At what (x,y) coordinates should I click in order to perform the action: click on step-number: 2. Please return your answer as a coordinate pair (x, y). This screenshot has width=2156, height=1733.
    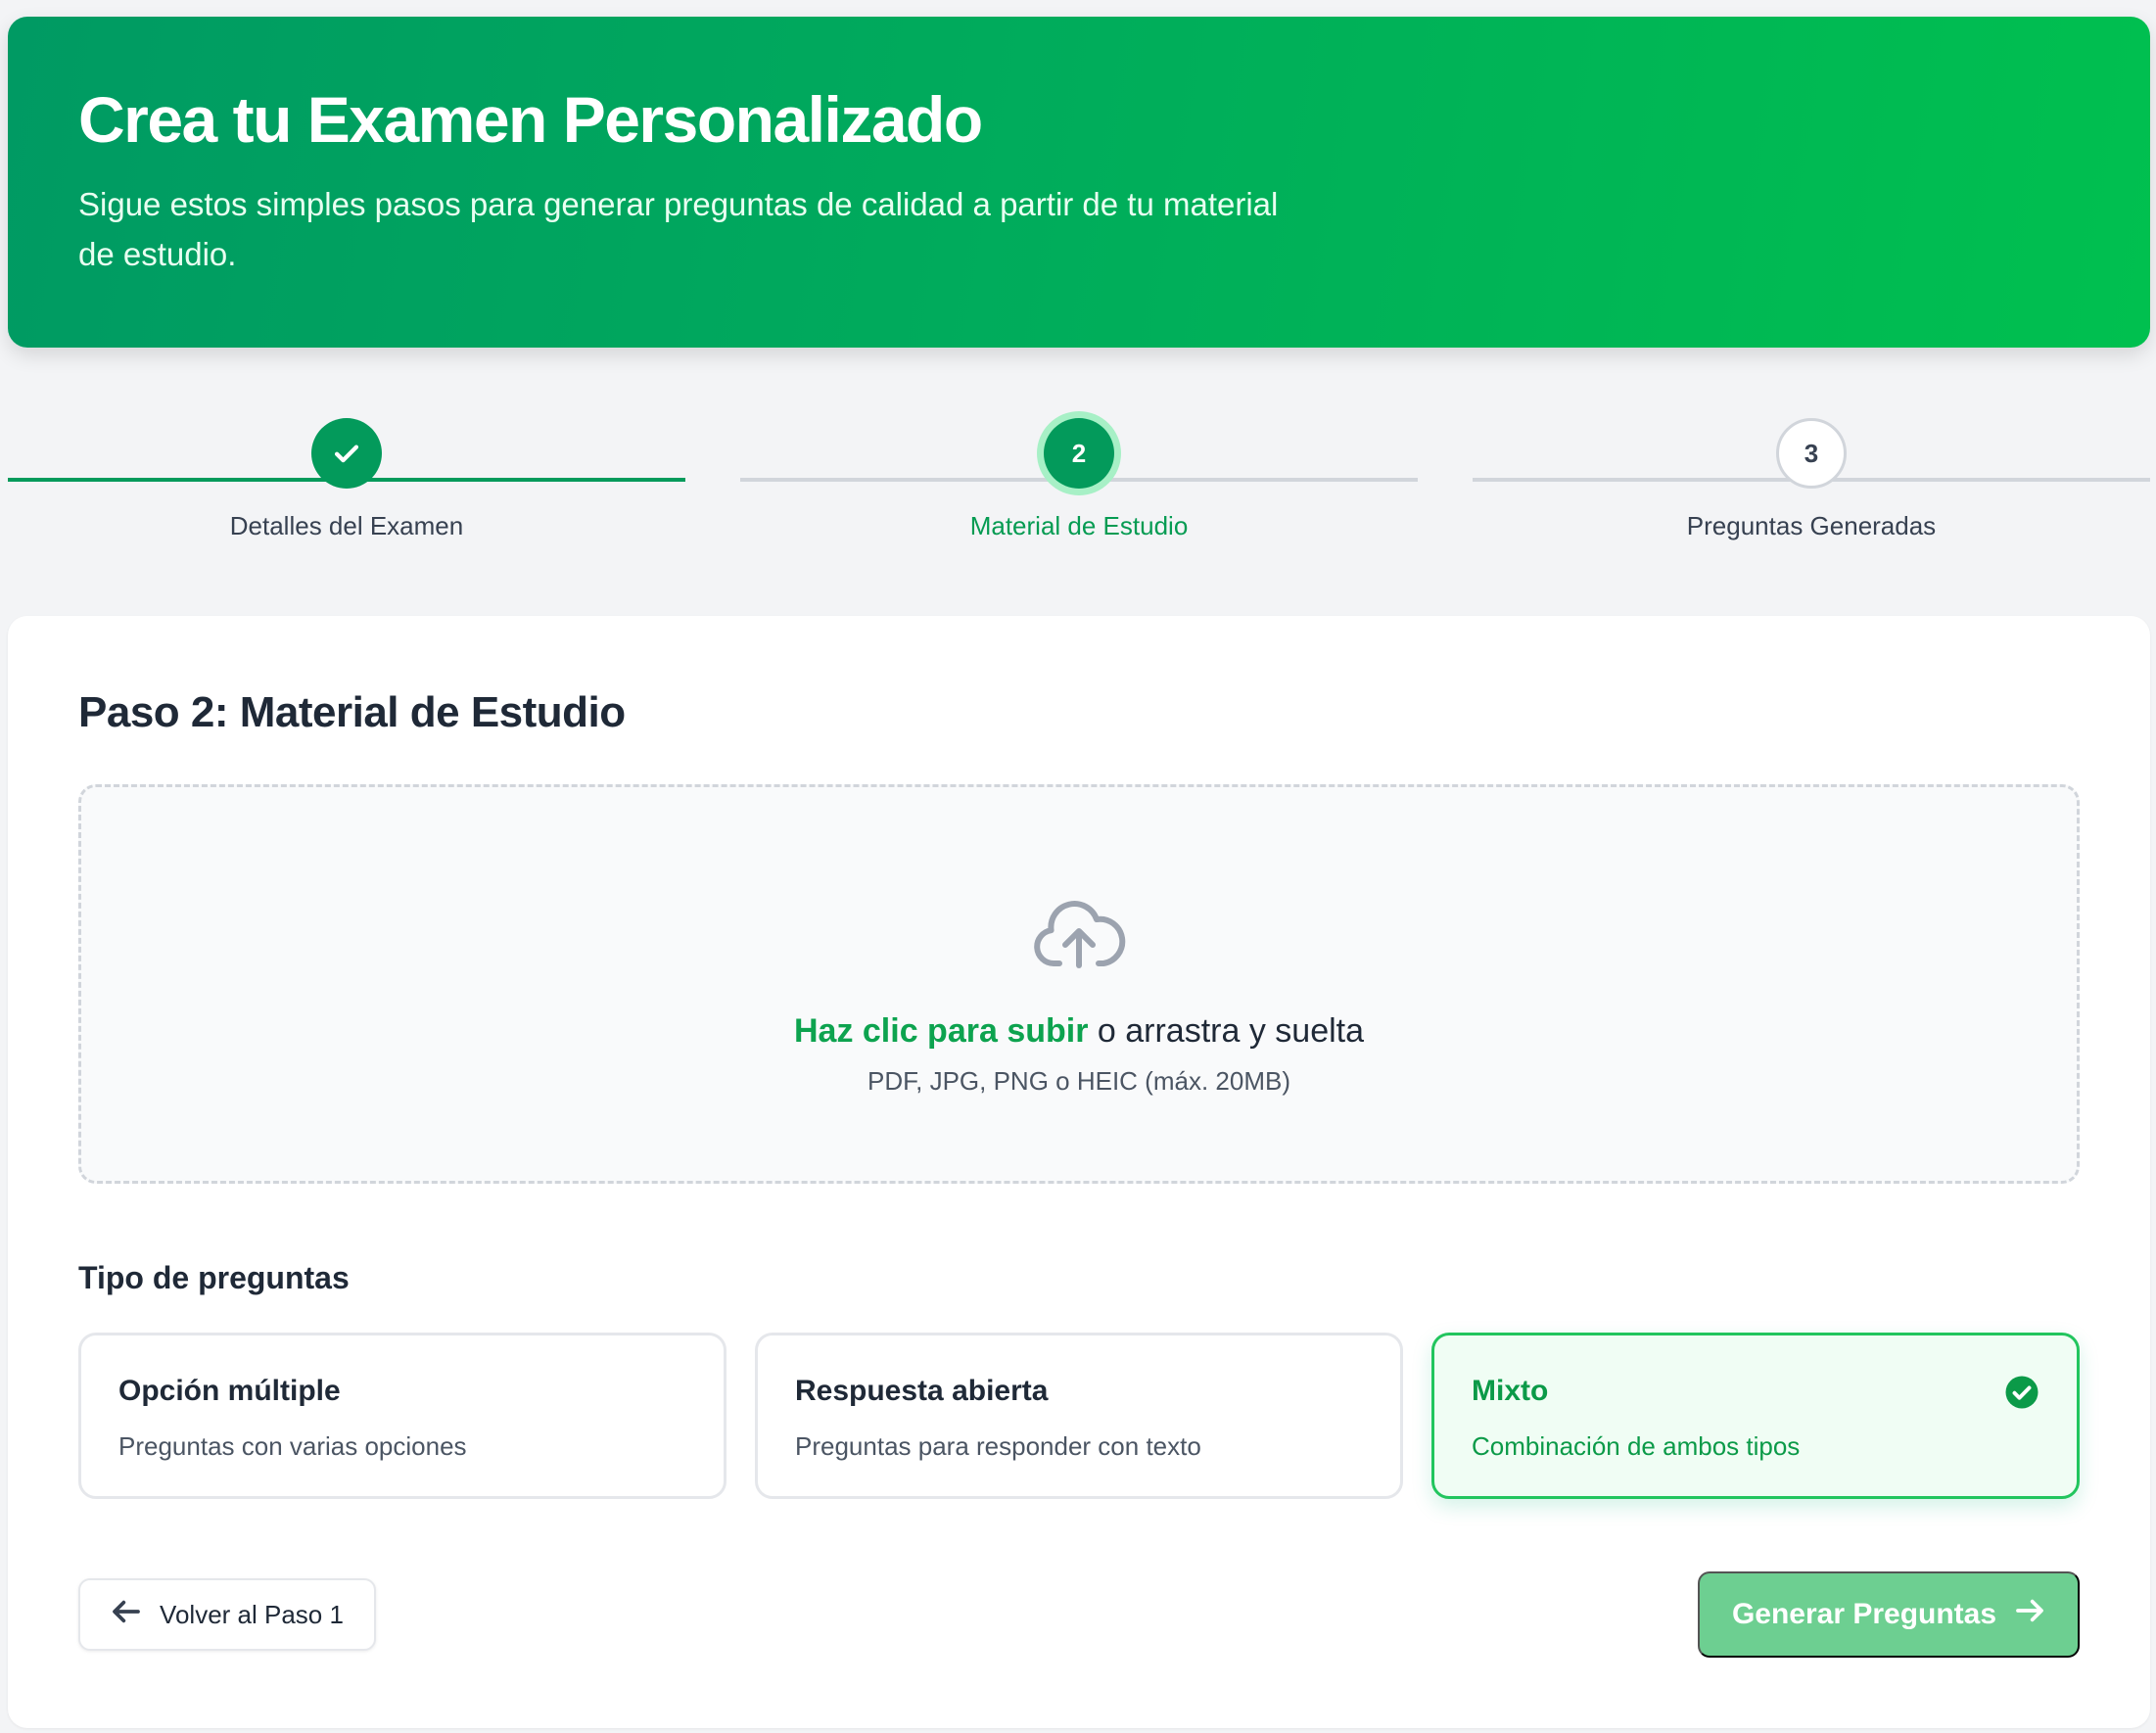
    Looking at the image, I should click on (1079, 453).